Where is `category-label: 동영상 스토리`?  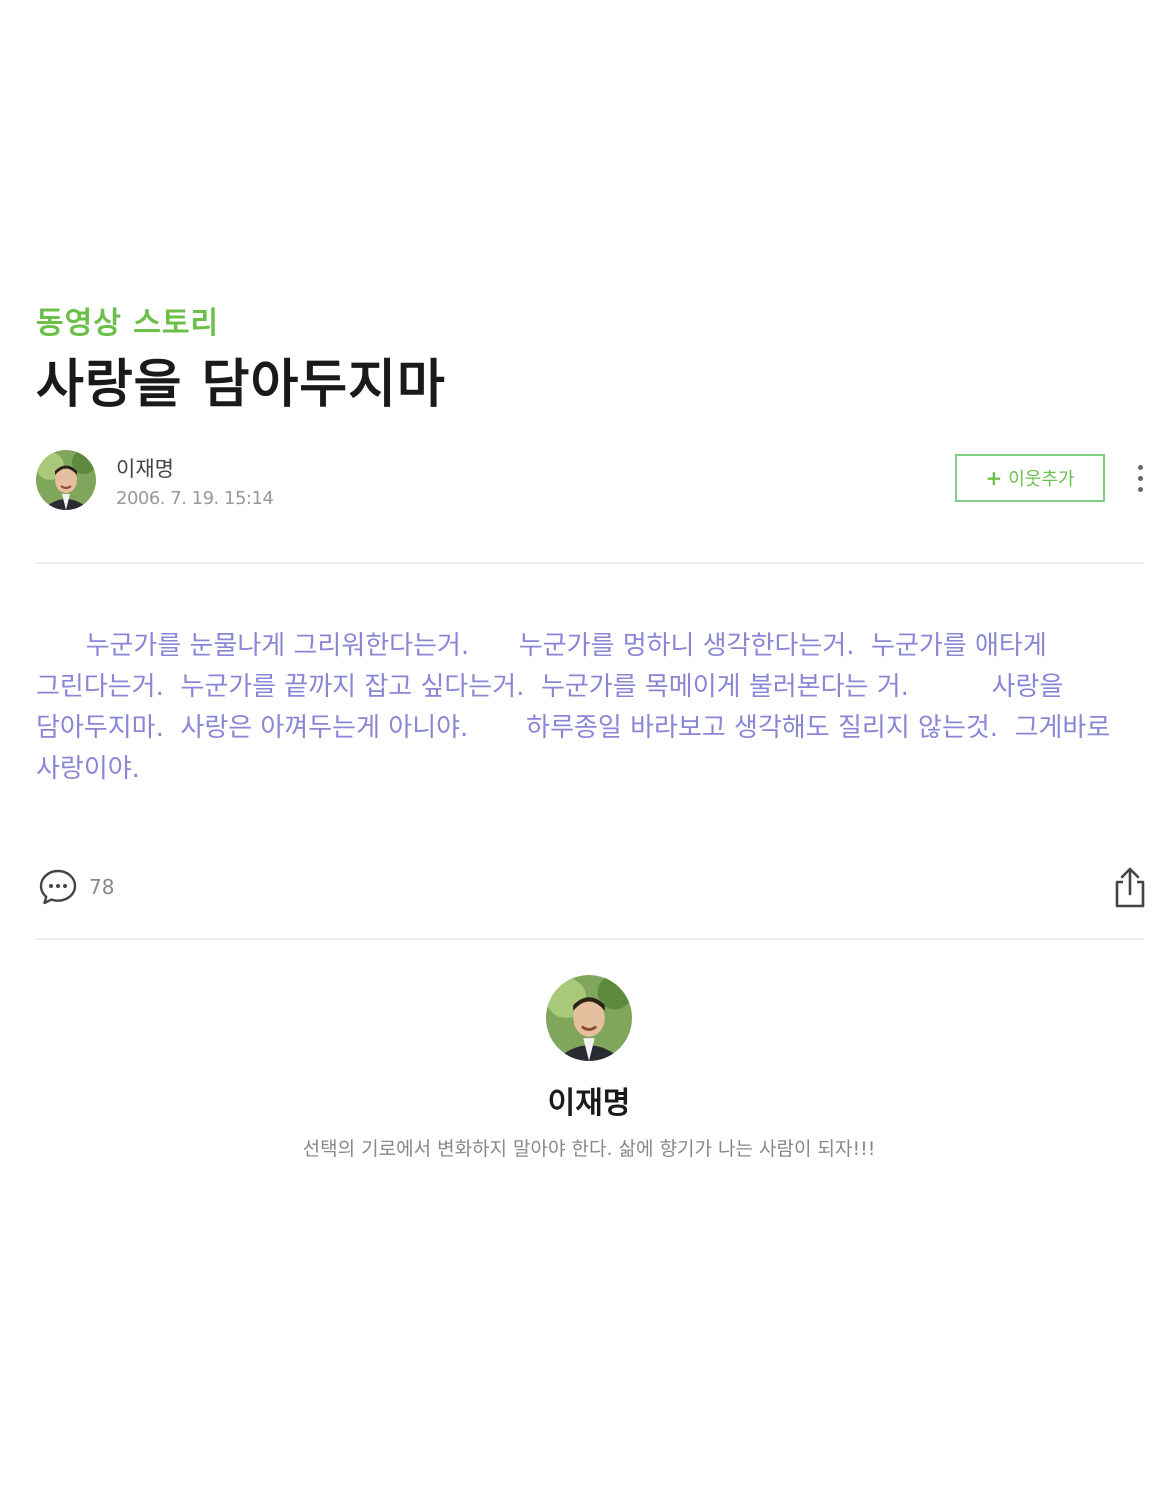 category-label: 동영상 스토리 is located at coordinates (127, 320).